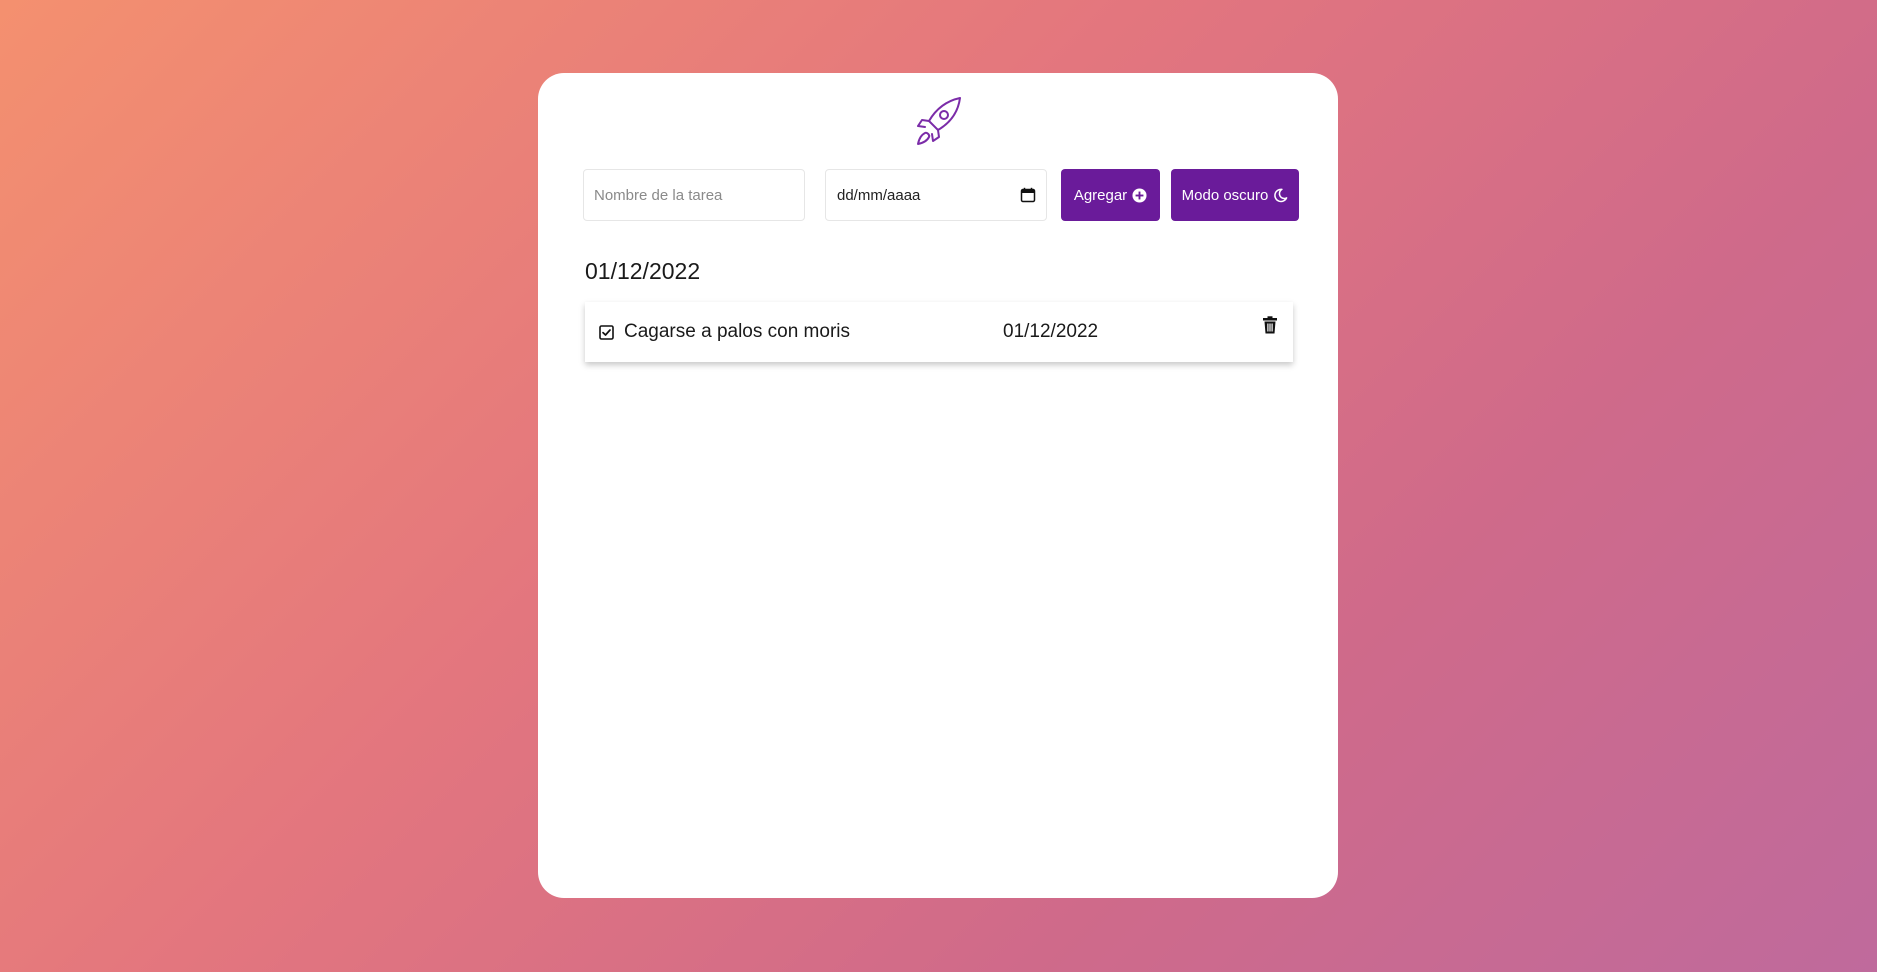 The width and height of the screenshot is (1877, 972). Describe the element at coordinates (879, 195) in the screenshot. I see `date-input-placeholder: dd/mm/aaaa` at that location.